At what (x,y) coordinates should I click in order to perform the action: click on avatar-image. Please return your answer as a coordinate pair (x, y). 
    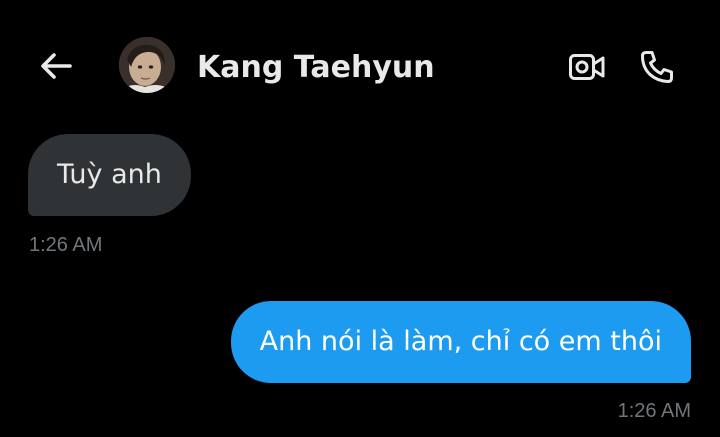
    Looking at the image, I should click on (147, 65).